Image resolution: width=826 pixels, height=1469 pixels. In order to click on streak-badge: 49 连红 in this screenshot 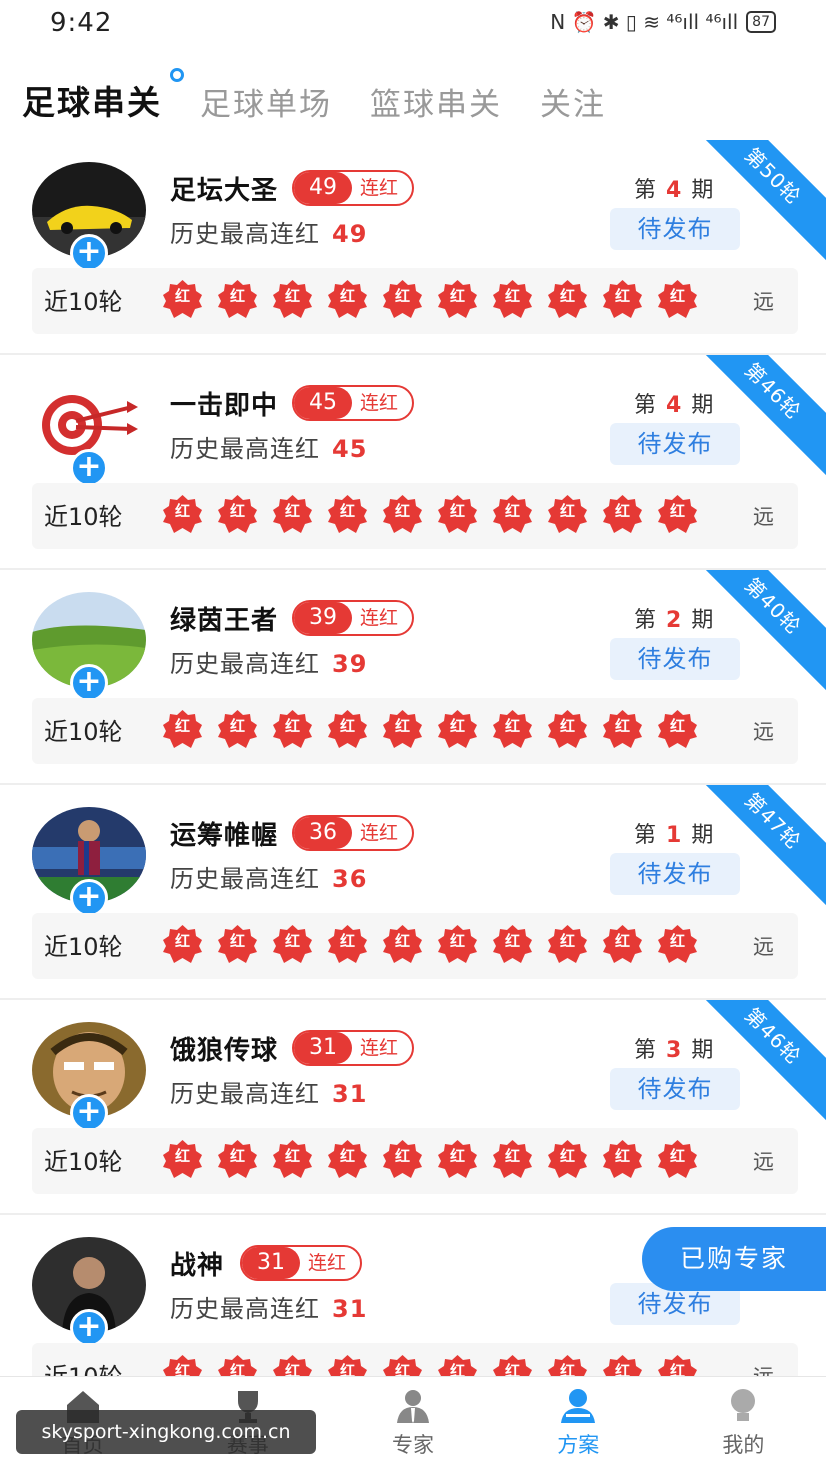, I will do `click(353, 188)`.